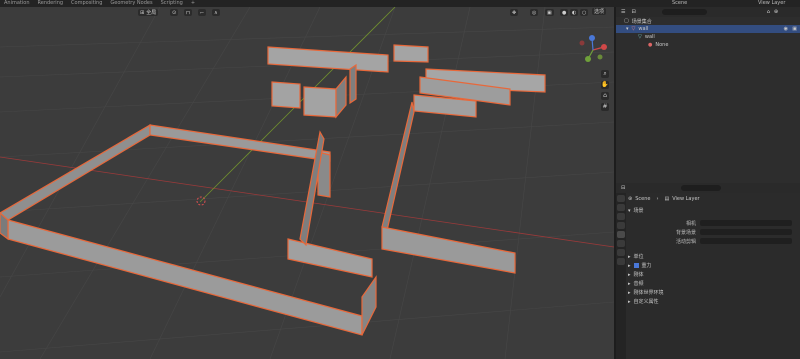 The width and height of the screenshot is (800, 359). I want to click on scene-tab-icon, so click(621, 234).